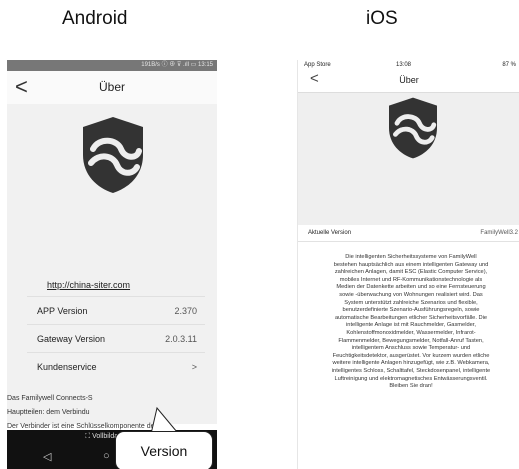 Image resolution: width=519 pixels, height=469 pixels. I want to click on current-version-label: Aktuelle Version, so click(330, 233).